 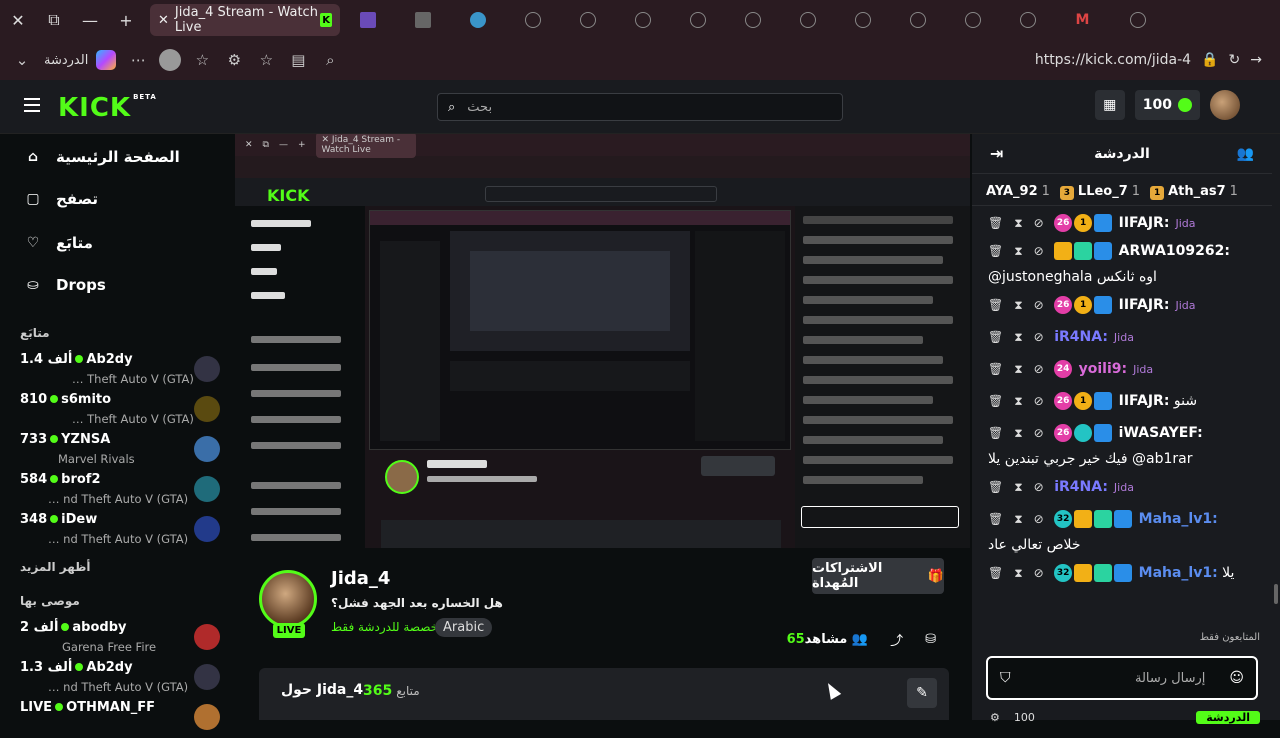 What do you see at coordinates (1276, 427) in the screenshot?
I see `chat-scrollbar` at bounding box center [1276, 427].